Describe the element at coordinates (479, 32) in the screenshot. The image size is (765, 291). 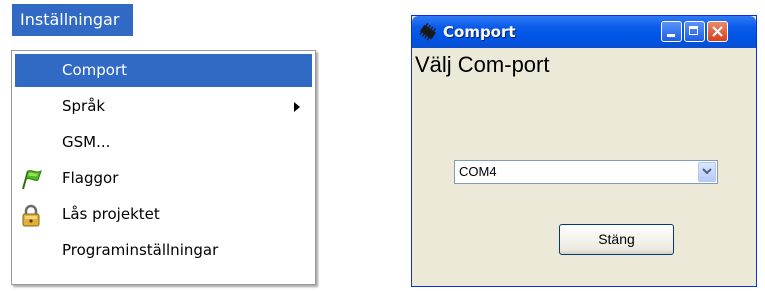
I see `dialog-title: Comport` at that location.